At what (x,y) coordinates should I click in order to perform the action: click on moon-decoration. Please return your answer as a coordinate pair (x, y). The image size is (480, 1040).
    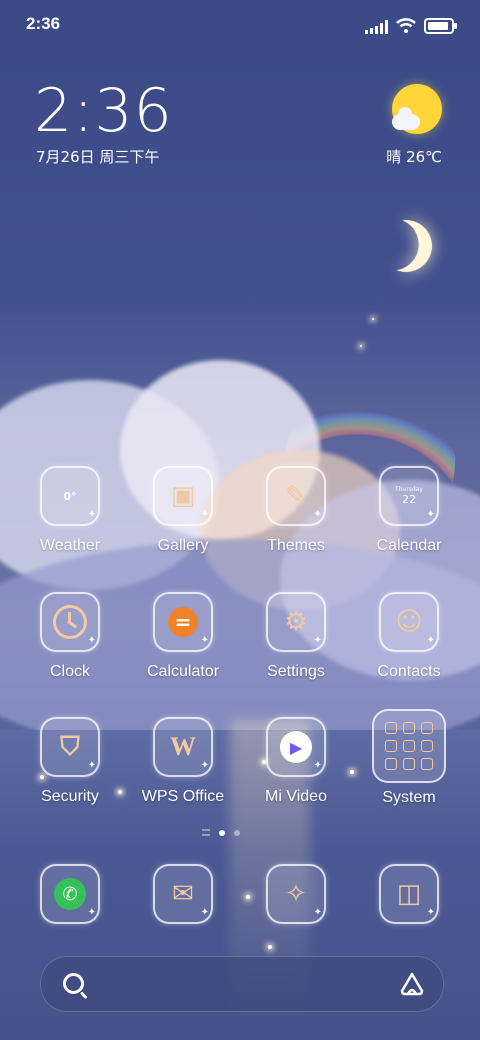
    Looking at the image, I should click on (406, 246).